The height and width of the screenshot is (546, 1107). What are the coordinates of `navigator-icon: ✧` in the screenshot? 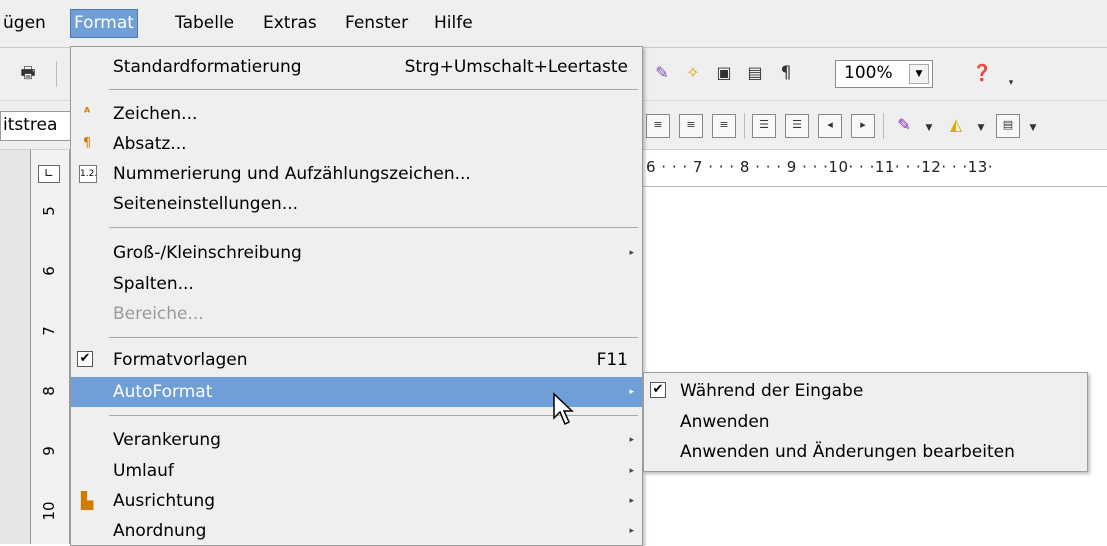 It's located at (693, 73).